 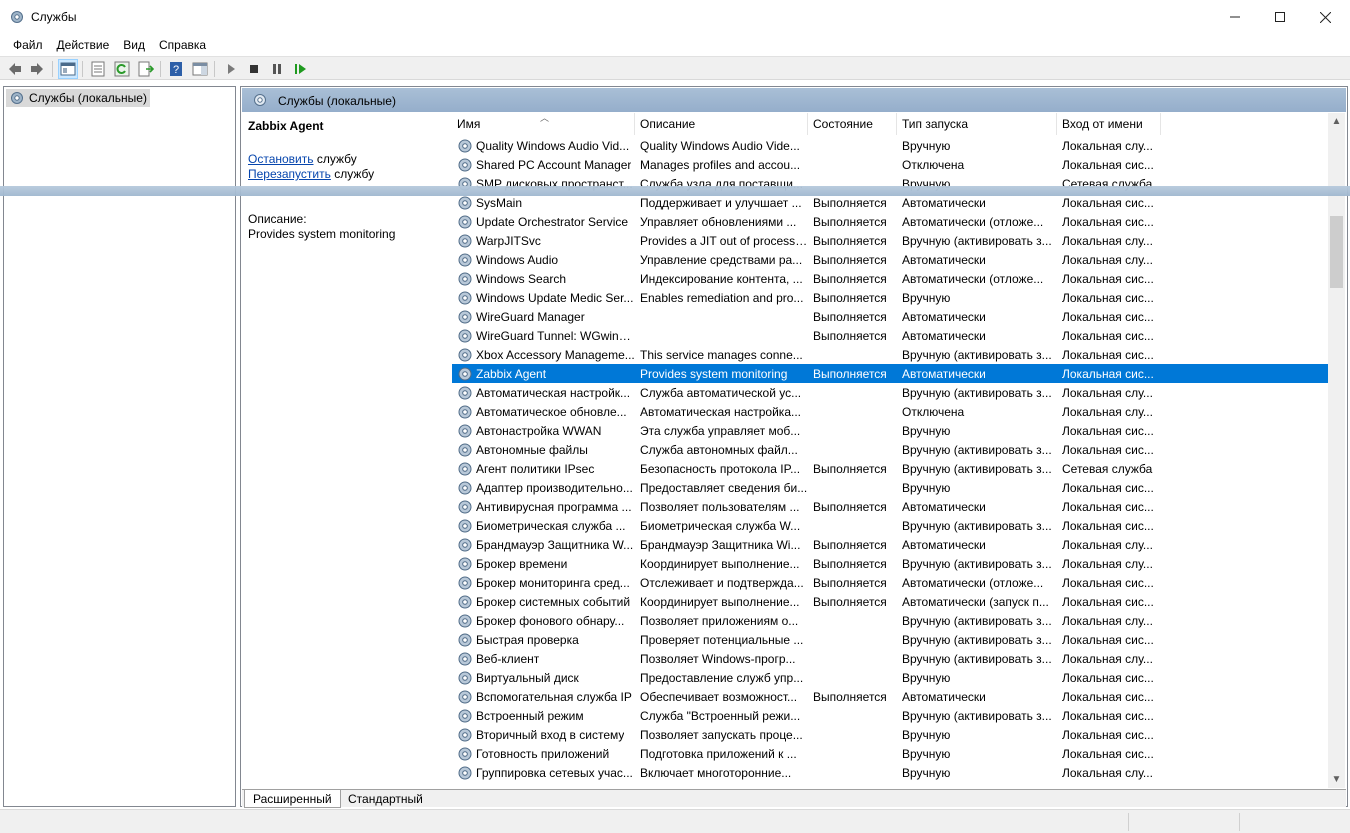 What do you see at coordinates (17, 17) in the screenshot?
I see `services-gear-icon` at bounding box center [17, 17].